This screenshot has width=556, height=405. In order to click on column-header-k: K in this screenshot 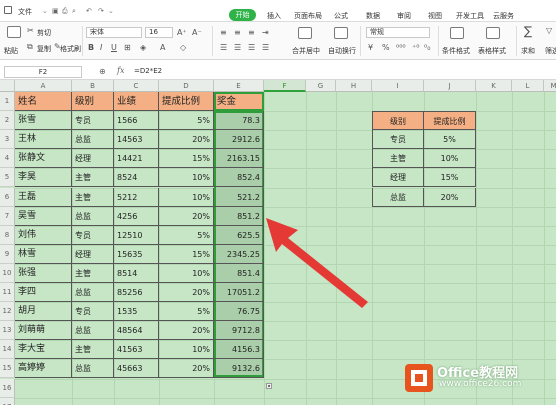, I will do `click(494, 86)`.